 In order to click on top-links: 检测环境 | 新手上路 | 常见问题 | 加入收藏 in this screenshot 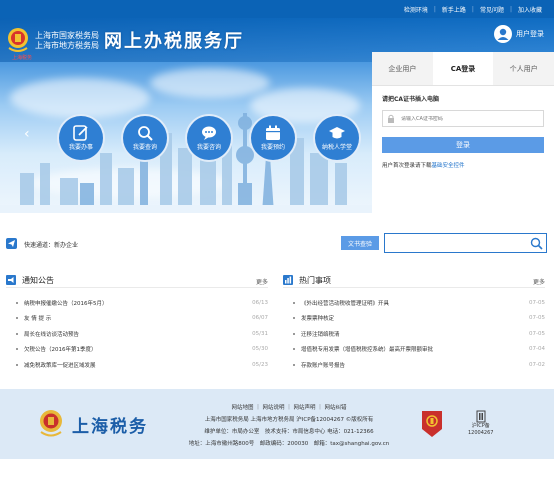, I will do `click(473, 9)`.